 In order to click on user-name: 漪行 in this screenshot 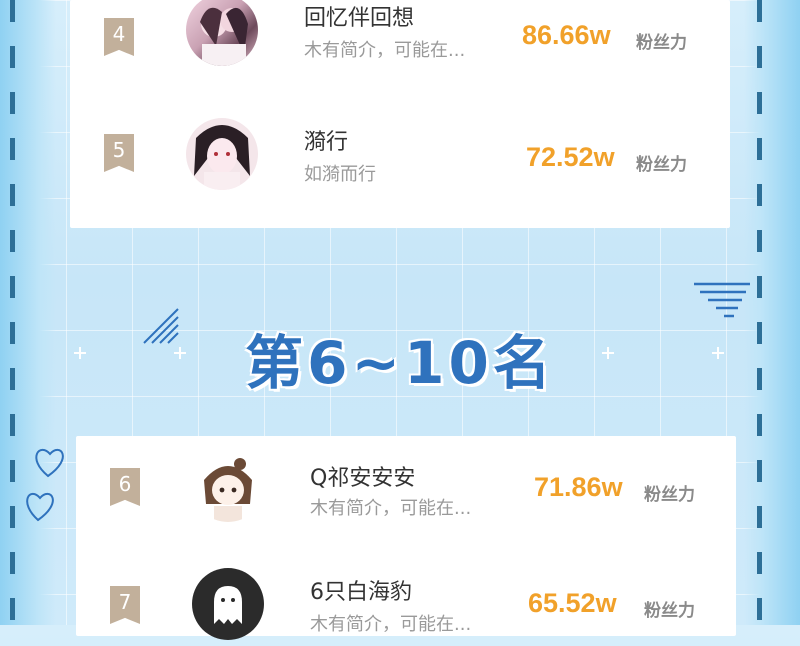, I will do `click(326, 140)`.